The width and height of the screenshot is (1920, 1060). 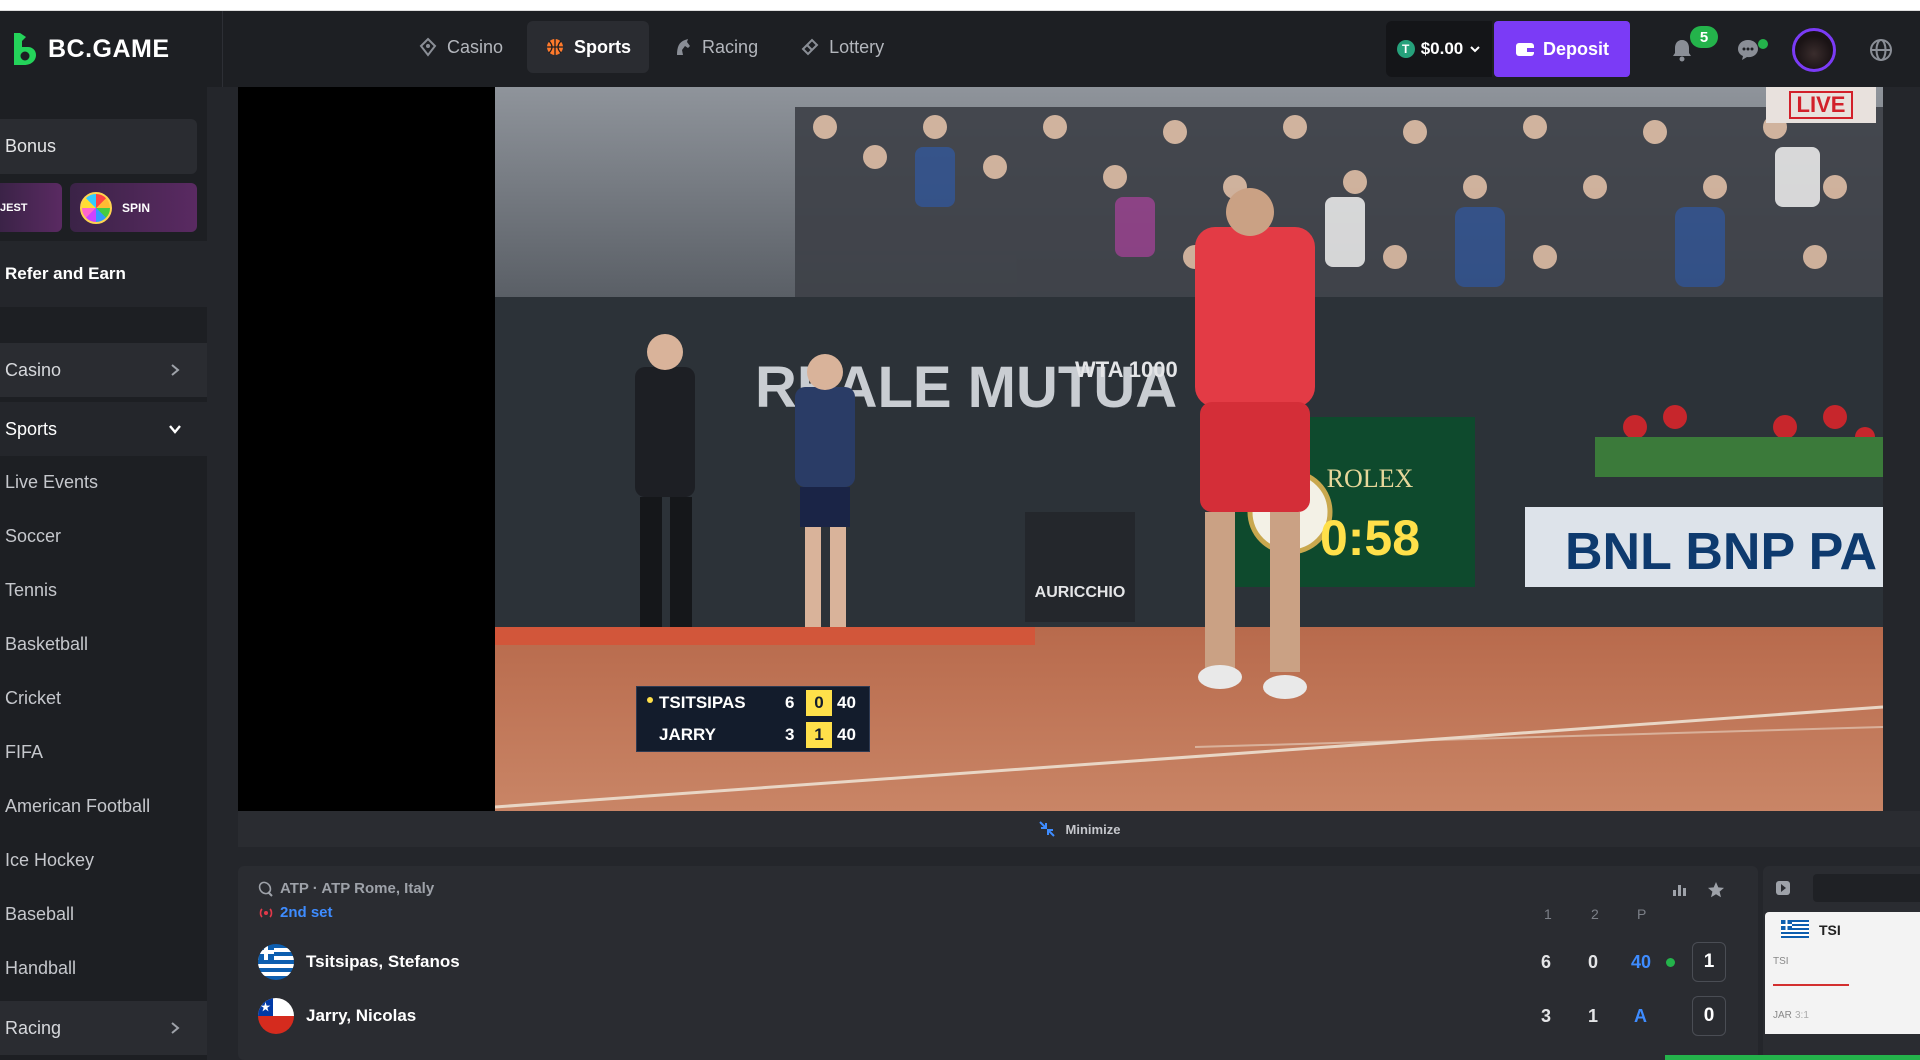 What do you see at coordinates (31, 428) in the screenshot?
I see `sidebar-sports-label: Sports` at bounding box center [31, 428].